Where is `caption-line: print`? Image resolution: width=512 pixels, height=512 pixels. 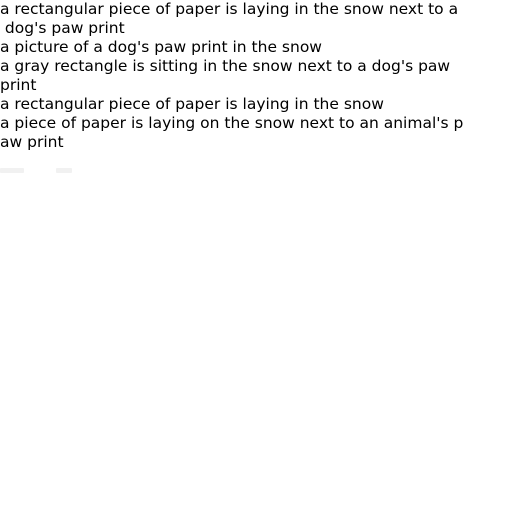
caption-line: print is located at coordinates (18, 85).